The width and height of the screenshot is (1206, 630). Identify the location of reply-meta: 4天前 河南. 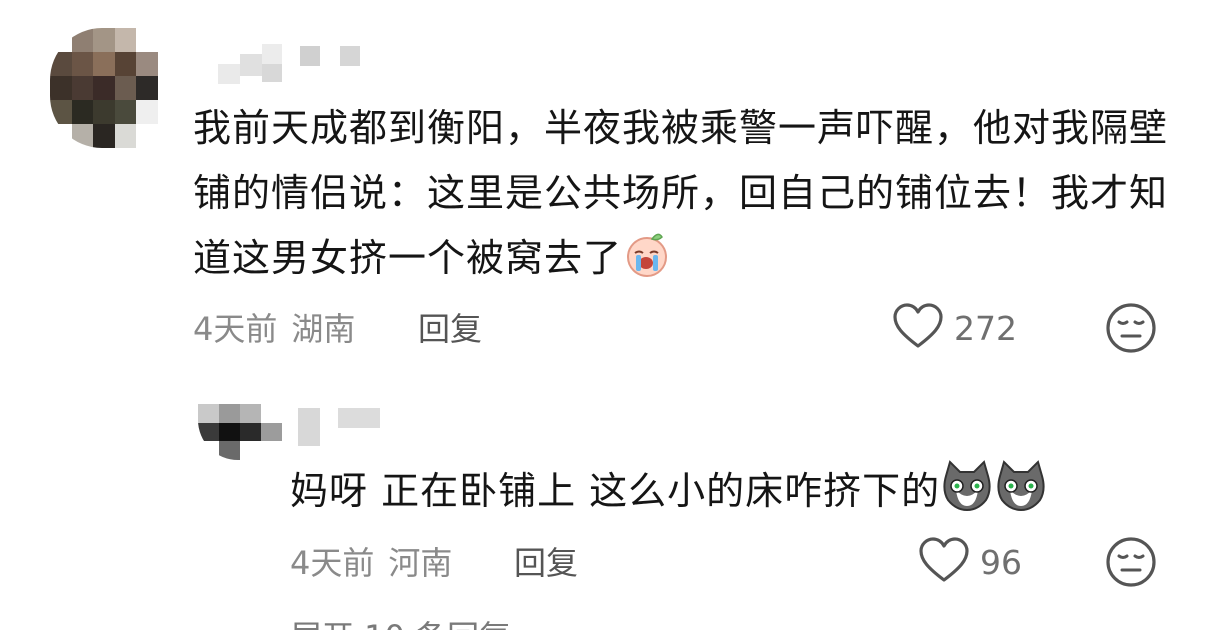
(371, 561).